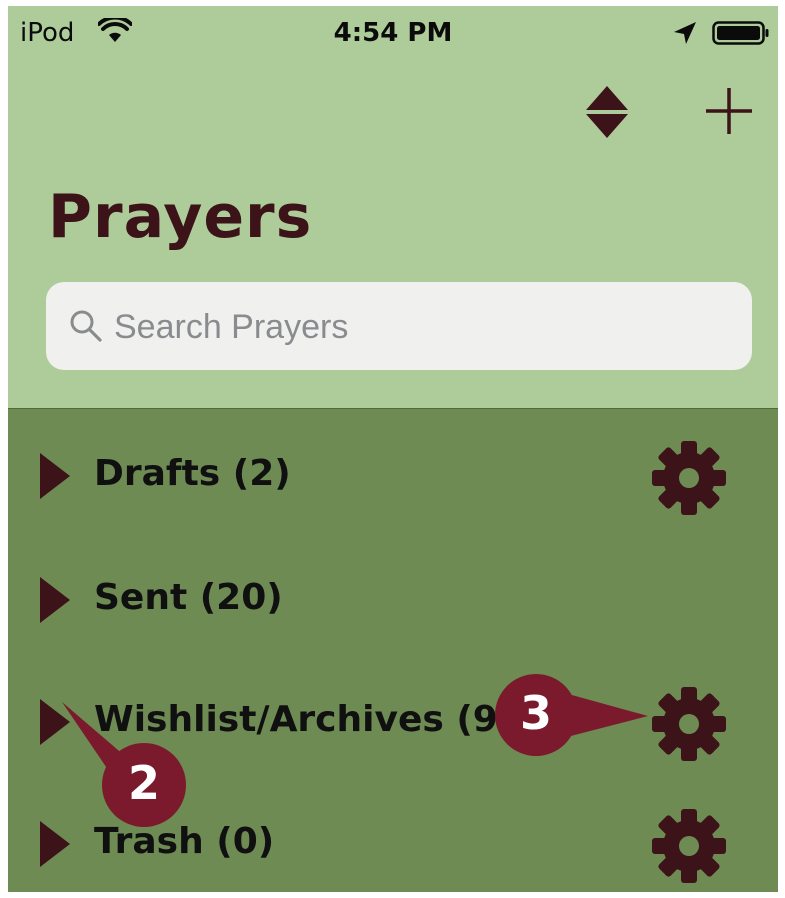 This screenshot has height=898, width=785. Describe the element at coordinates (740, 33) in the screenshot. I see `battery-full-icon` at that location.